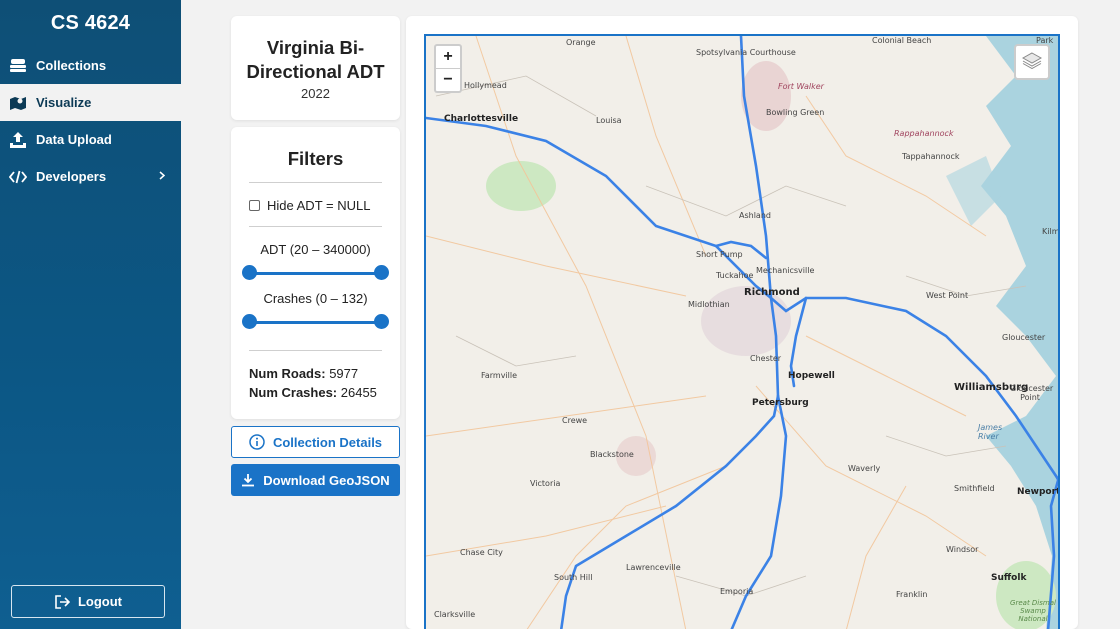  What do you see at coordinates (315, 59) in the screenshot?
I see `dataset-title: Virginia Bi-Directional ADT` at bounding box center [315, 59].